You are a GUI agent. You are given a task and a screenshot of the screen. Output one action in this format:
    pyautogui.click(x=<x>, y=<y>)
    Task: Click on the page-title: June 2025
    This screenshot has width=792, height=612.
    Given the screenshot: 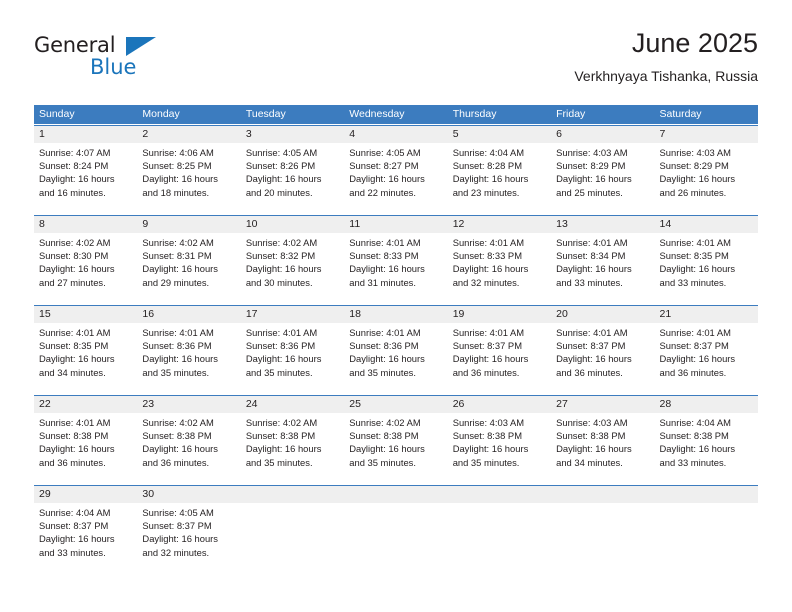 What is the action you would take?
    pyautogui.click(x=694, y=43)
    